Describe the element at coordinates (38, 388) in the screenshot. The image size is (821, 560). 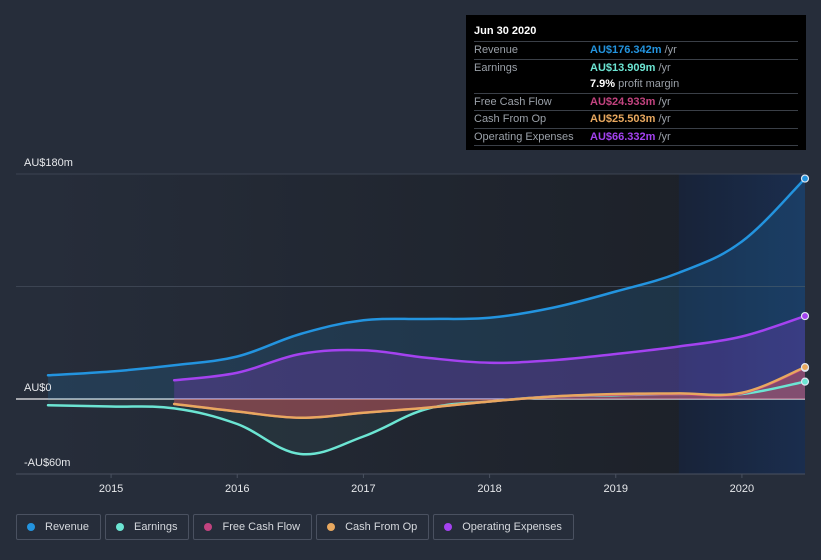
I see `y-tick-label: AU$0` at that location.